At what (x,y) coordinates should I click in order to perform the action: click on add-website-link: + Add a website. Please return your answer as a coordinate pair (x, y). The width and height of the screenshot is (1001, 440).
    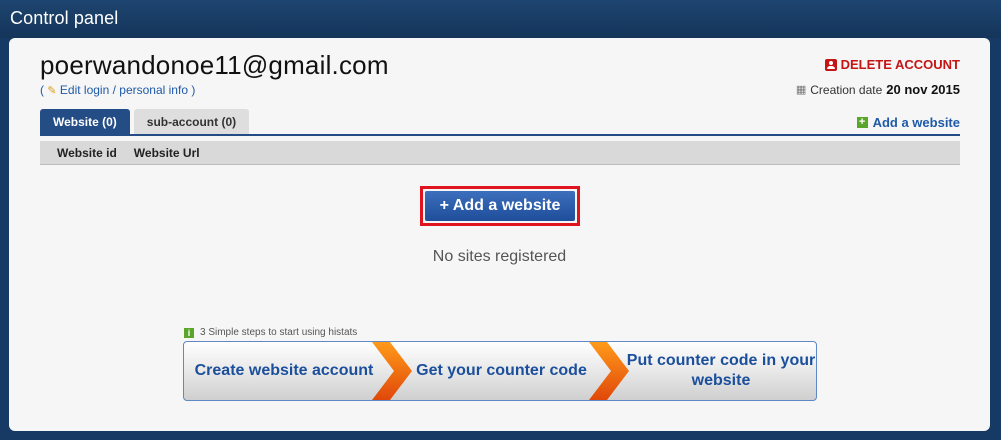
    Looking at the image, I should click on (908, 122).